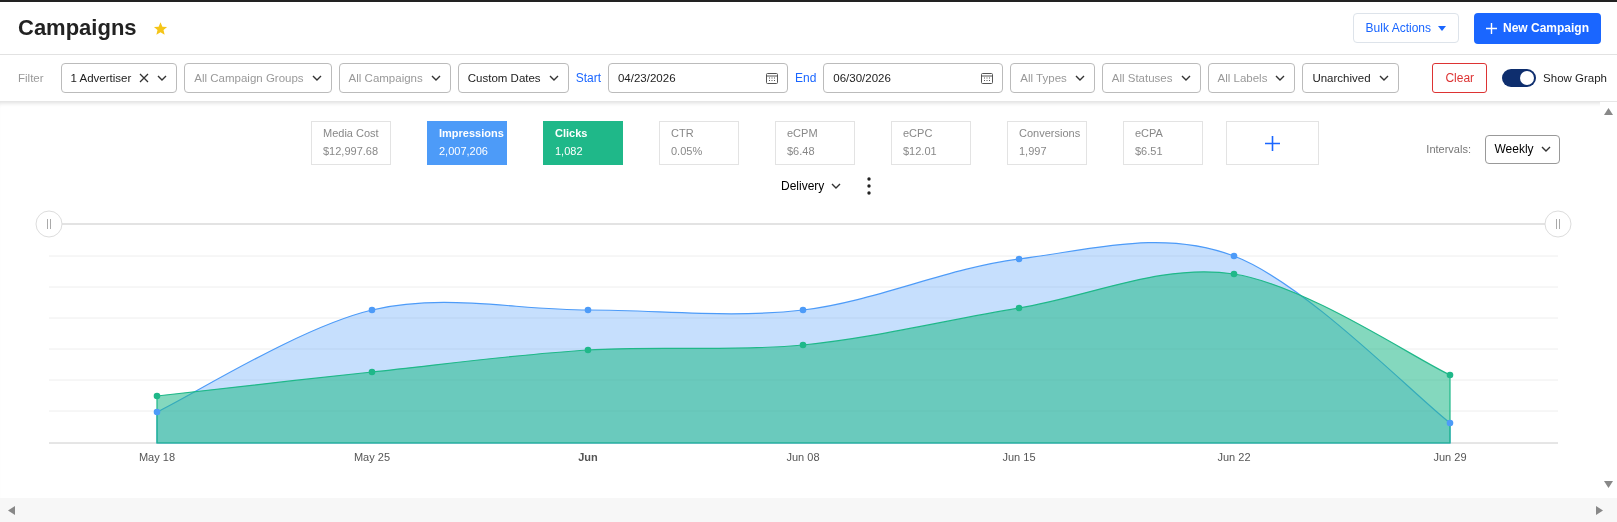 Image resolution: width=1617 pixels, height=522 pixels. What do you see at coordinates (808, 510) in the screenshot?
I see `horizontal-scrollbar` at bounding box center [808, 510].